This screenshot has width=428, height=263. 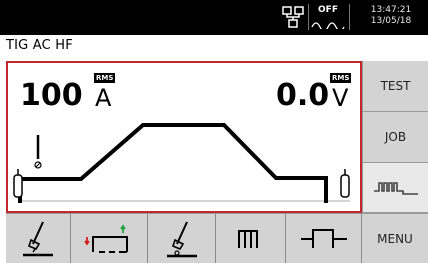 I want to click on job-button-label: JOB, so click(x=395, y=137).